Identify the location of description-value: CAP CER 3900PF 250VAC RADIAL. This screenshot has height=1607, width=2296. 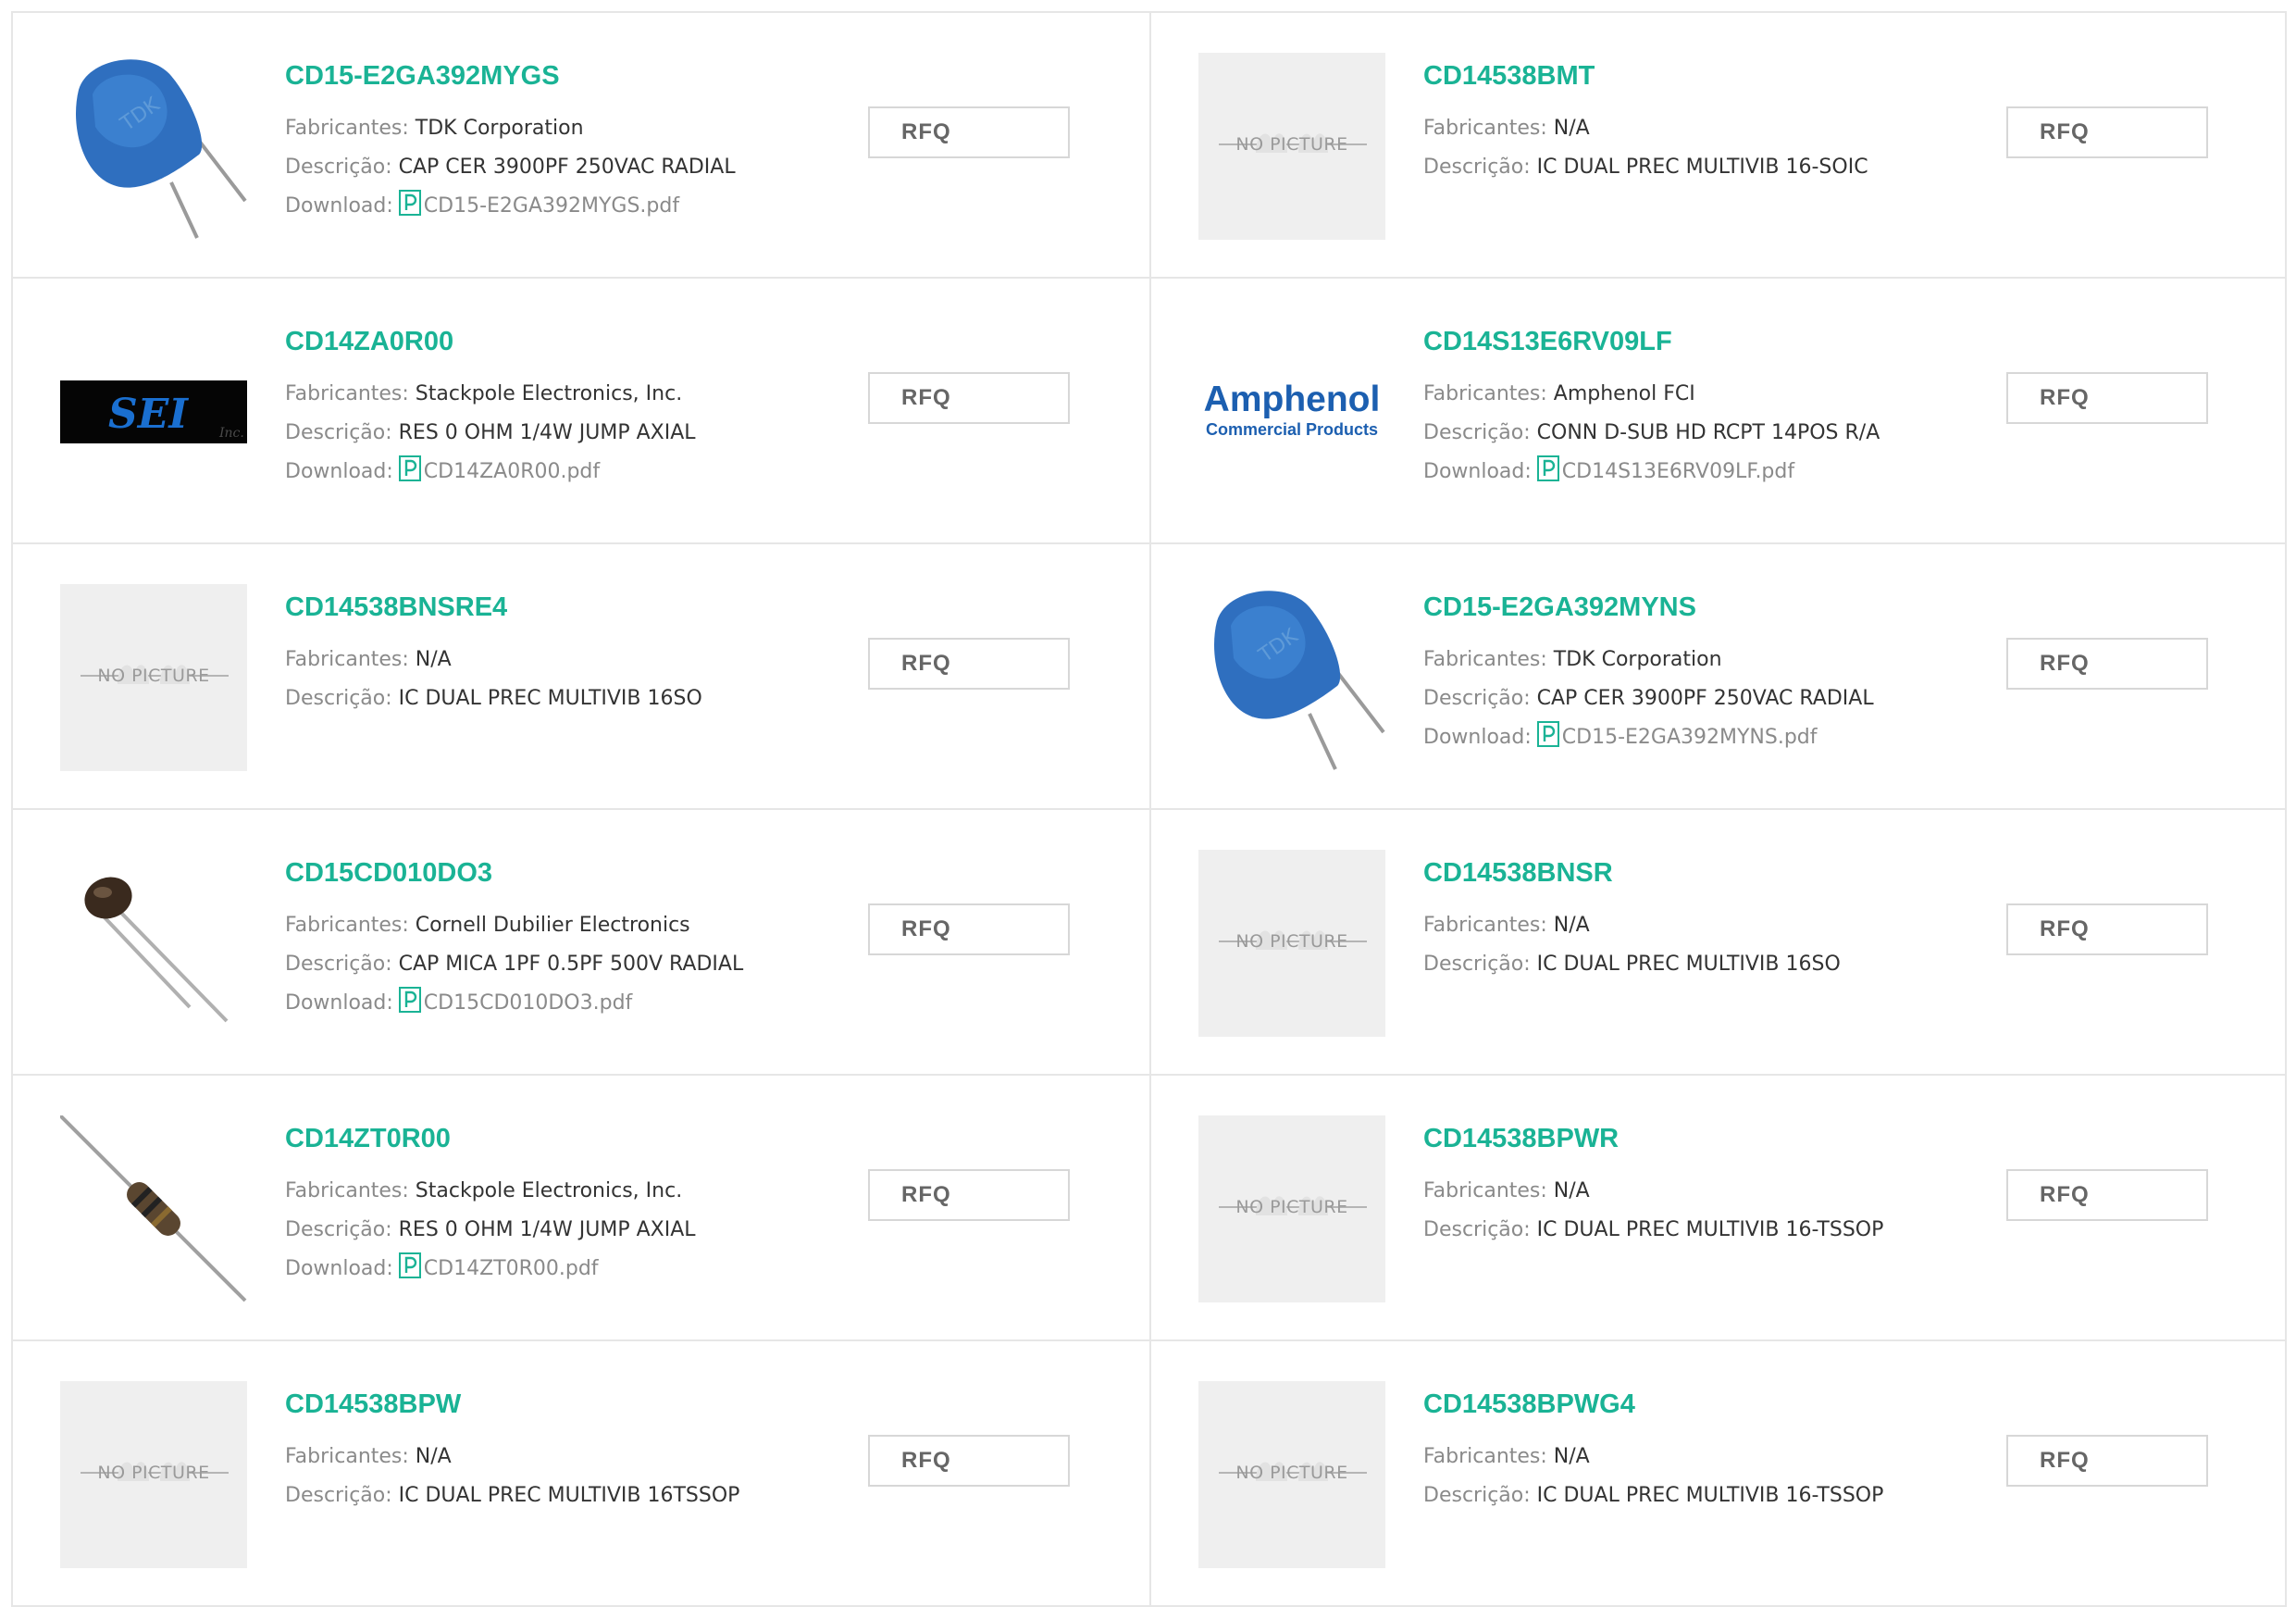
(1705, 698).